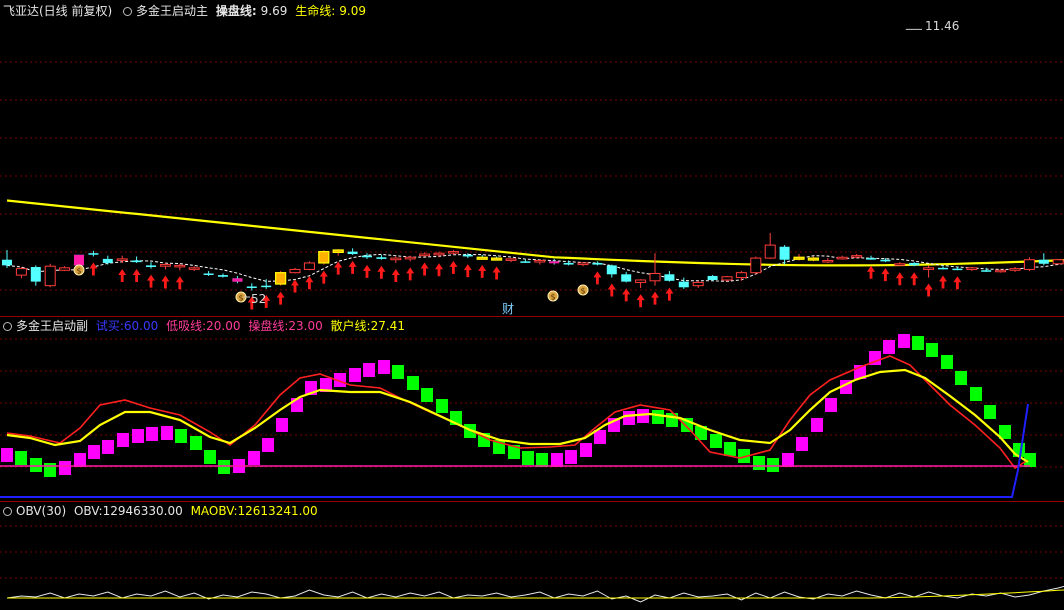  I want to click on sub-indicator-name: 多金王启动副, so click(52, 326).